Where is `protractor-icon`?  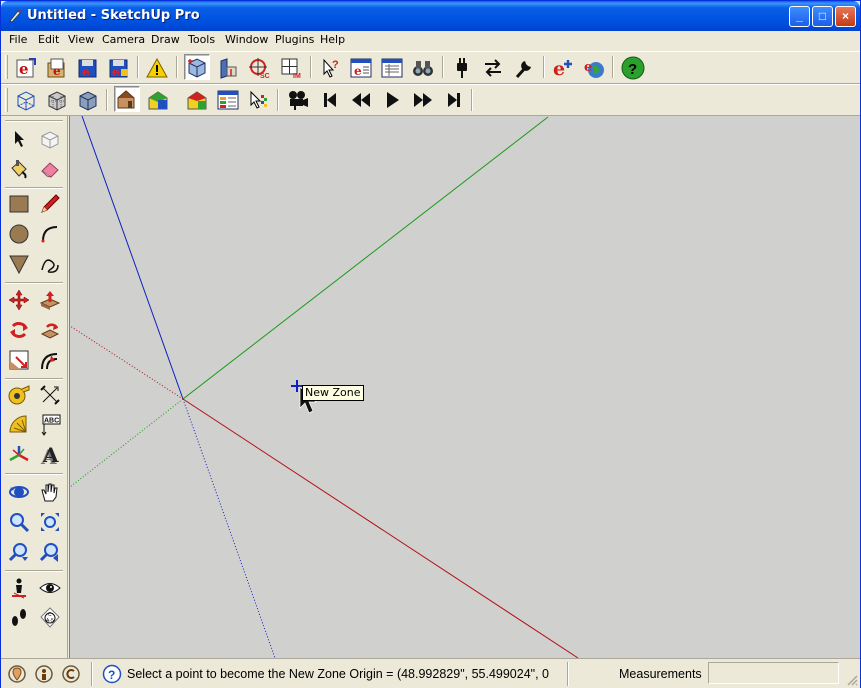 protractor-icon is located at coordinates (19, 425).